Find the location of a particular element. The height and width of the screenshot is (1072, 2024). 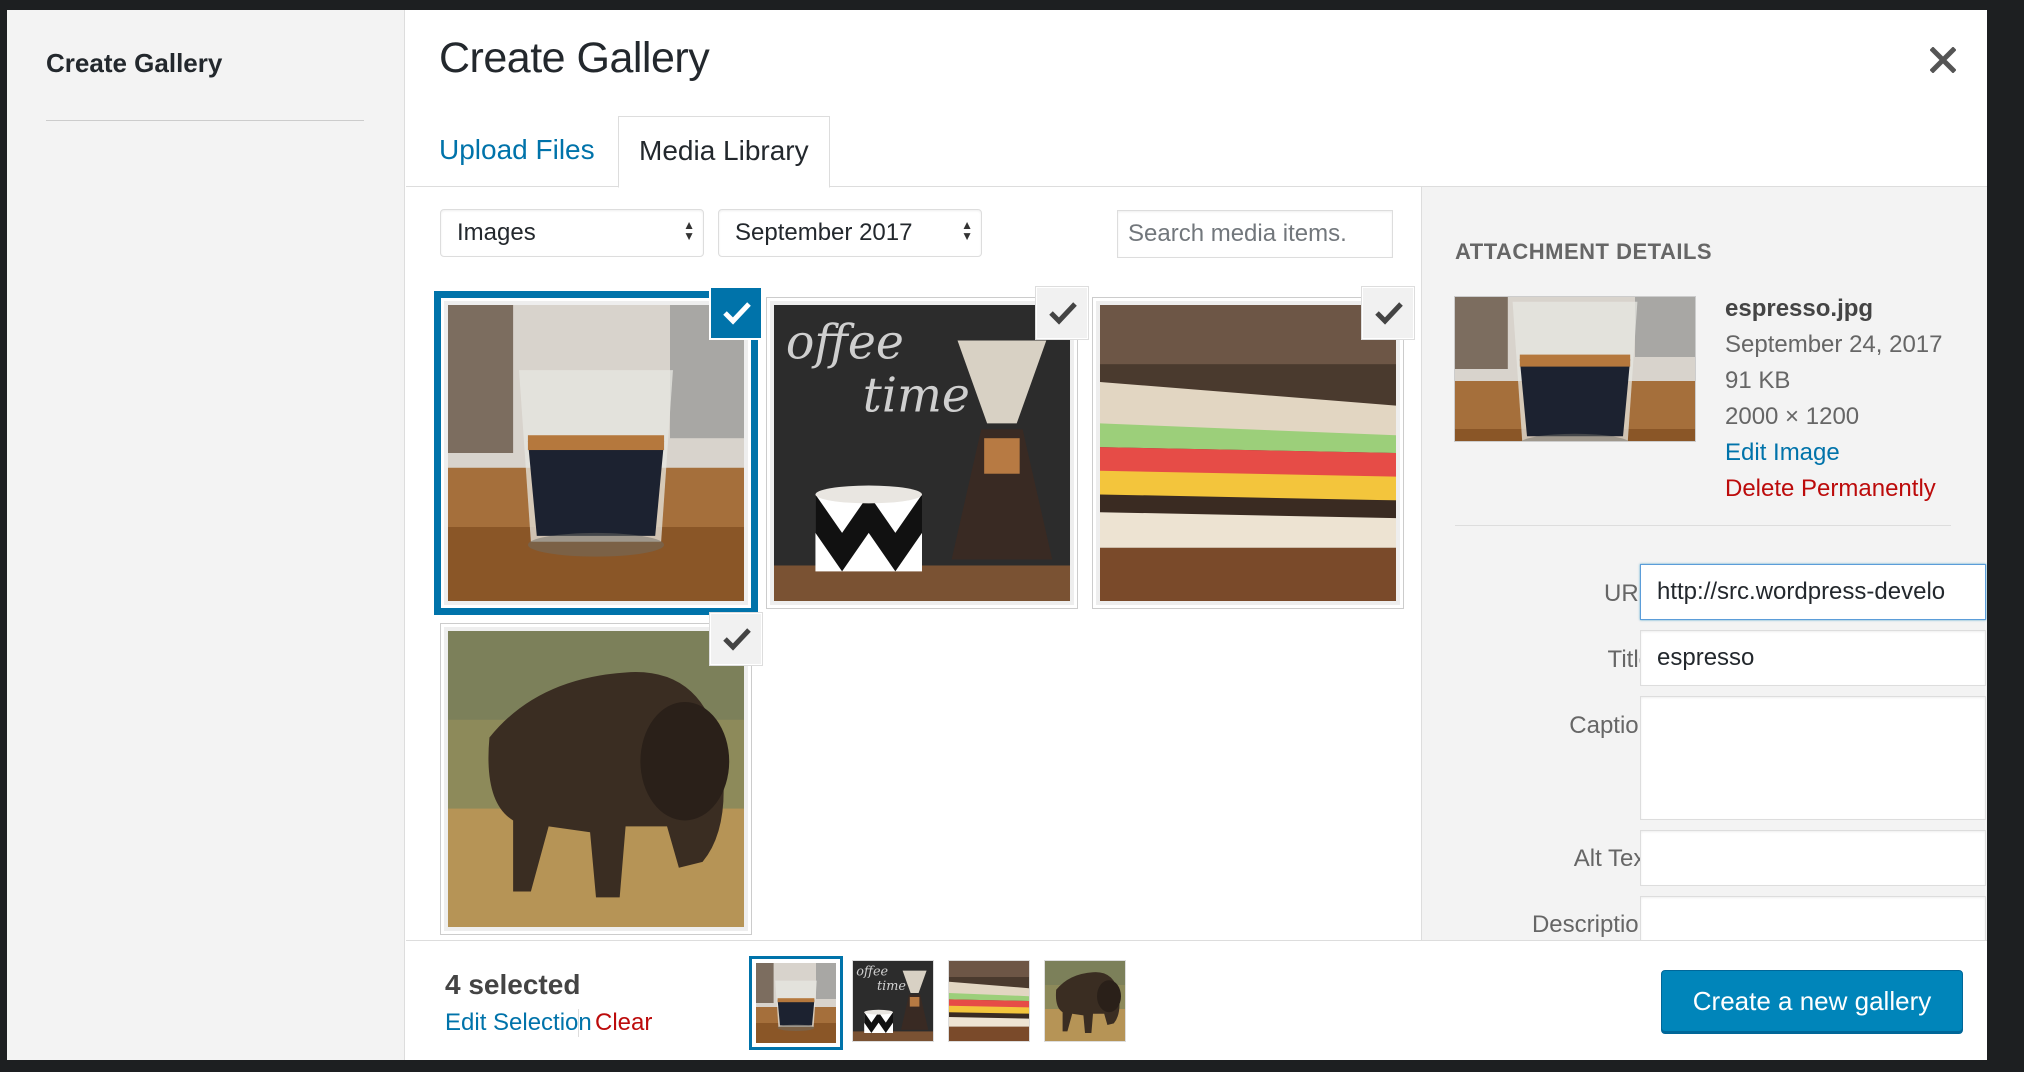

date-filter-value: September 2017 is located at coordinates (824, 232).